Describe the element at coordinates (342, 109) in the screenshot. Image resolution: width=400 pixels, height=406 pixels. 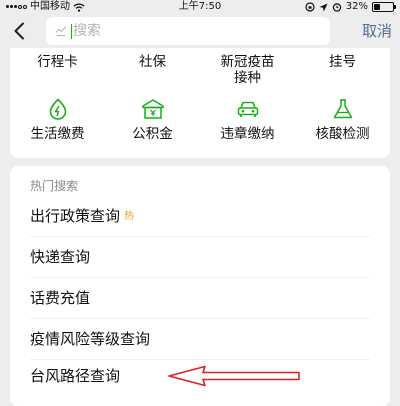
I see `flask-icon` at that location.